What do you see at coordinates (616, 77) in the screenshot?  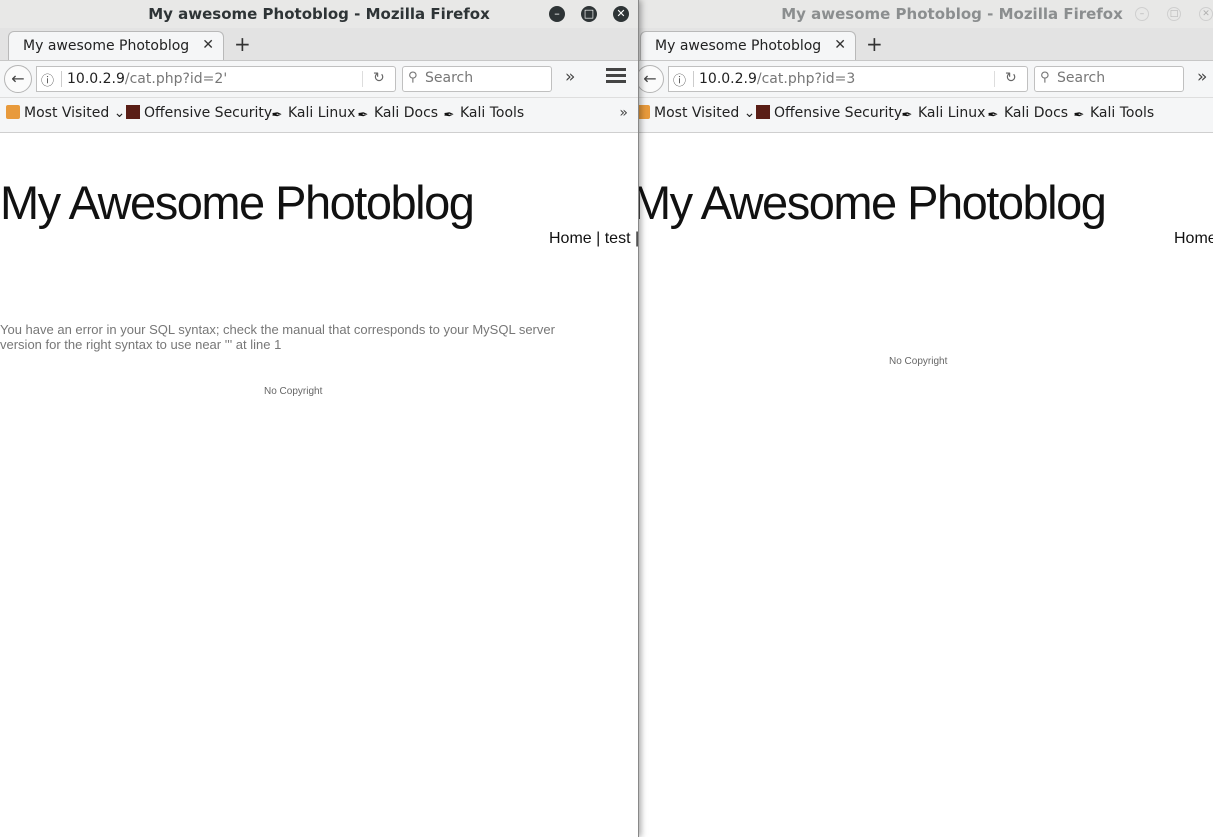 I see `hamburger-menu-icon` at bounding box center [616, 77].